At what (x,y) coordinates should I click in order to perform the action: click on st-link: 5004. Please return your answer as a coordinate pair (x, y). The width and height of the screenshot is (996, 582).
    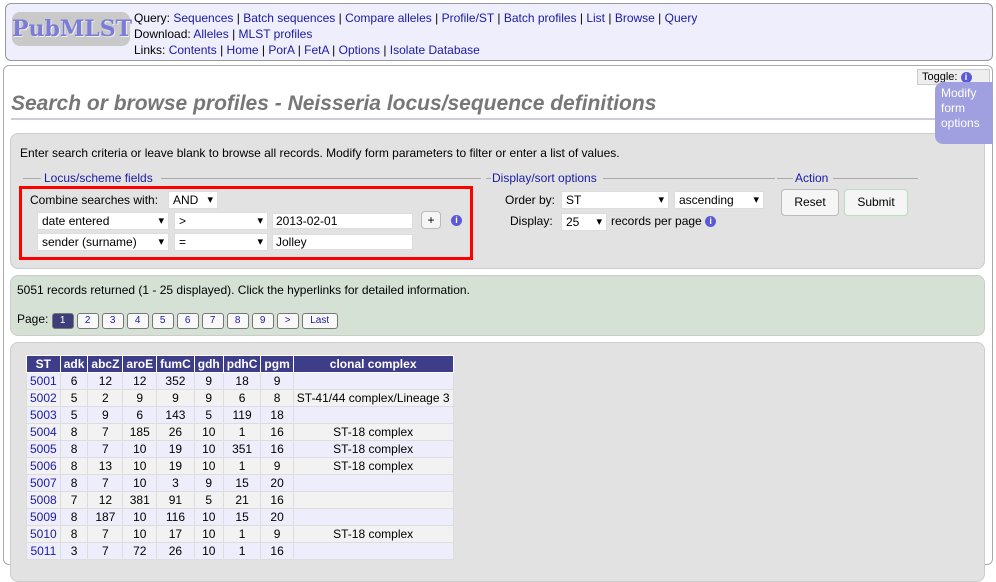
    Looking at the image, I should click on (43, 432).